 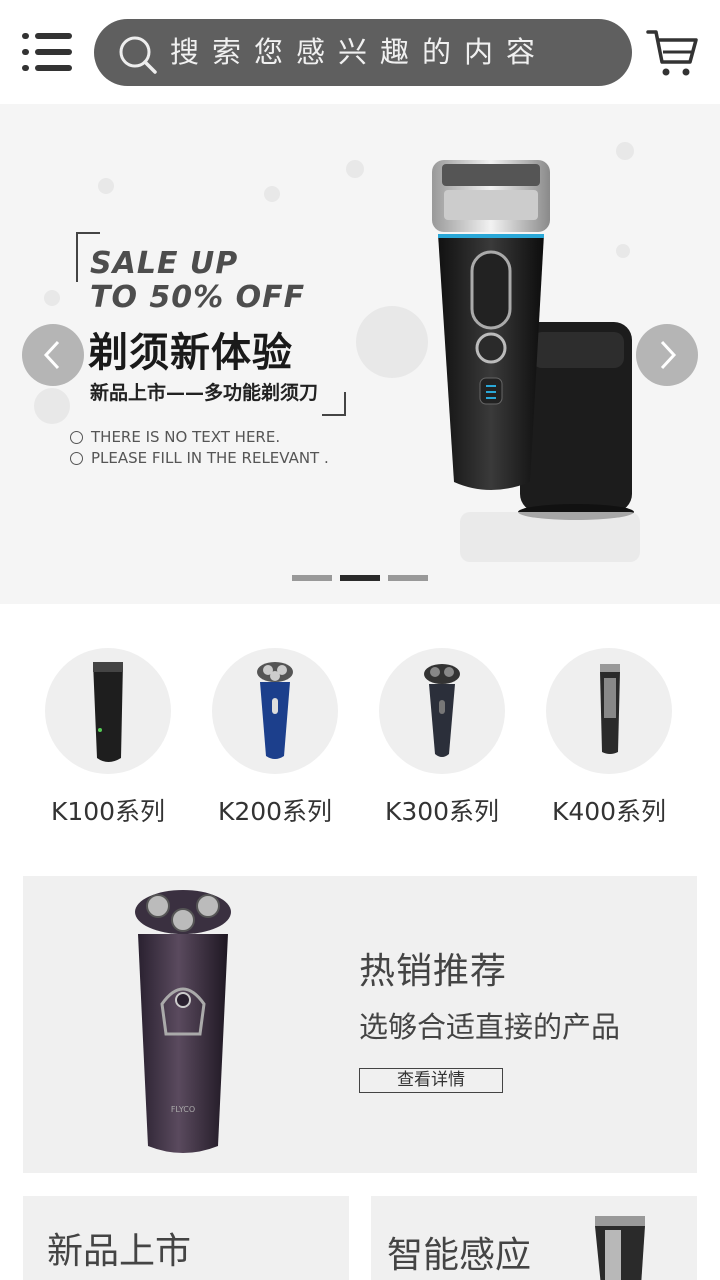 What do you see at coordinates (334, 404) in the screenshot?
I see `frame-corner` at bounding box center [334, 404].